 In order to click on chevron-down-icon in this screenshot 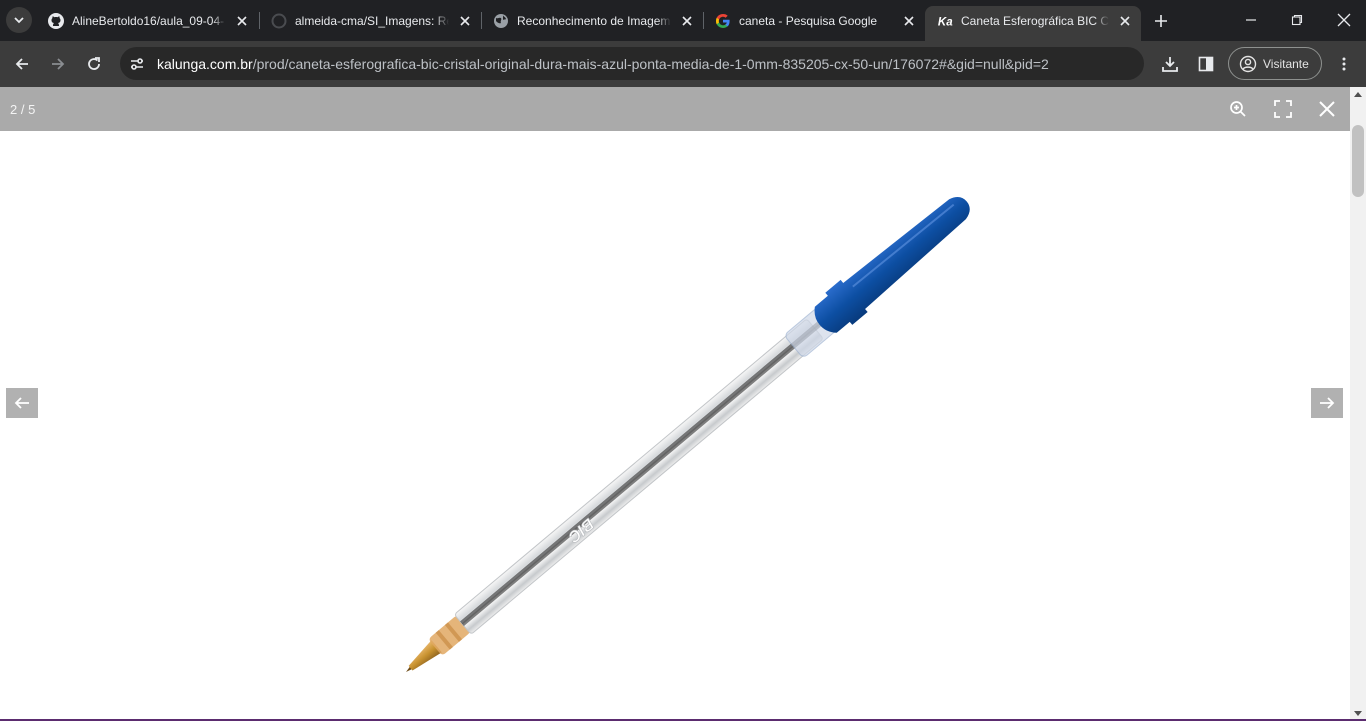, I will do `click(19, 20)`.